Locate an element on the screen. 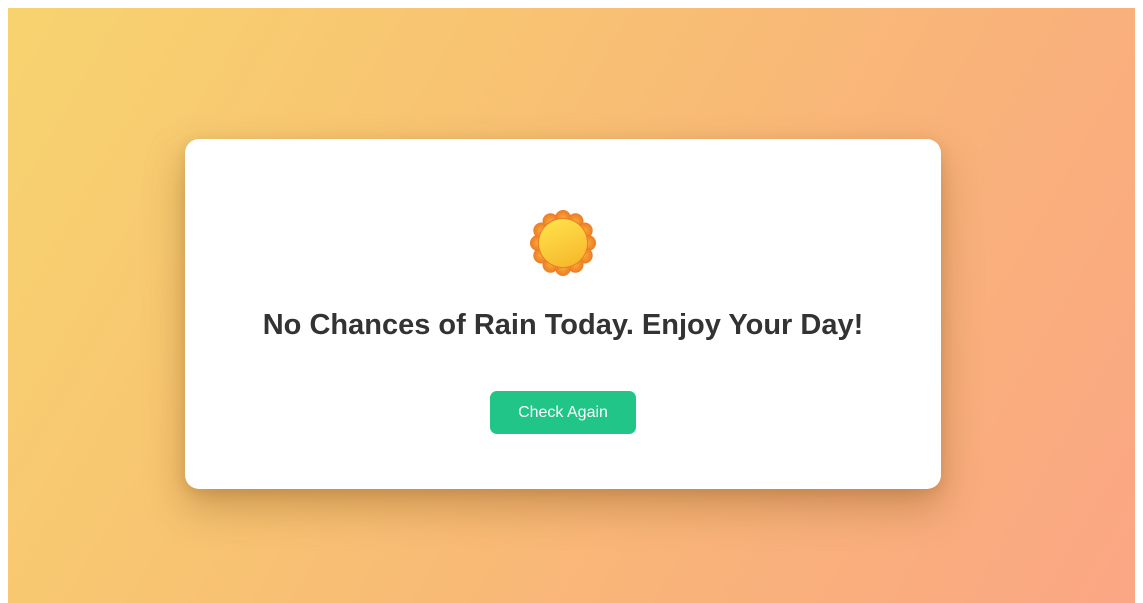  sun-icon is located at coordinates (563, 243).